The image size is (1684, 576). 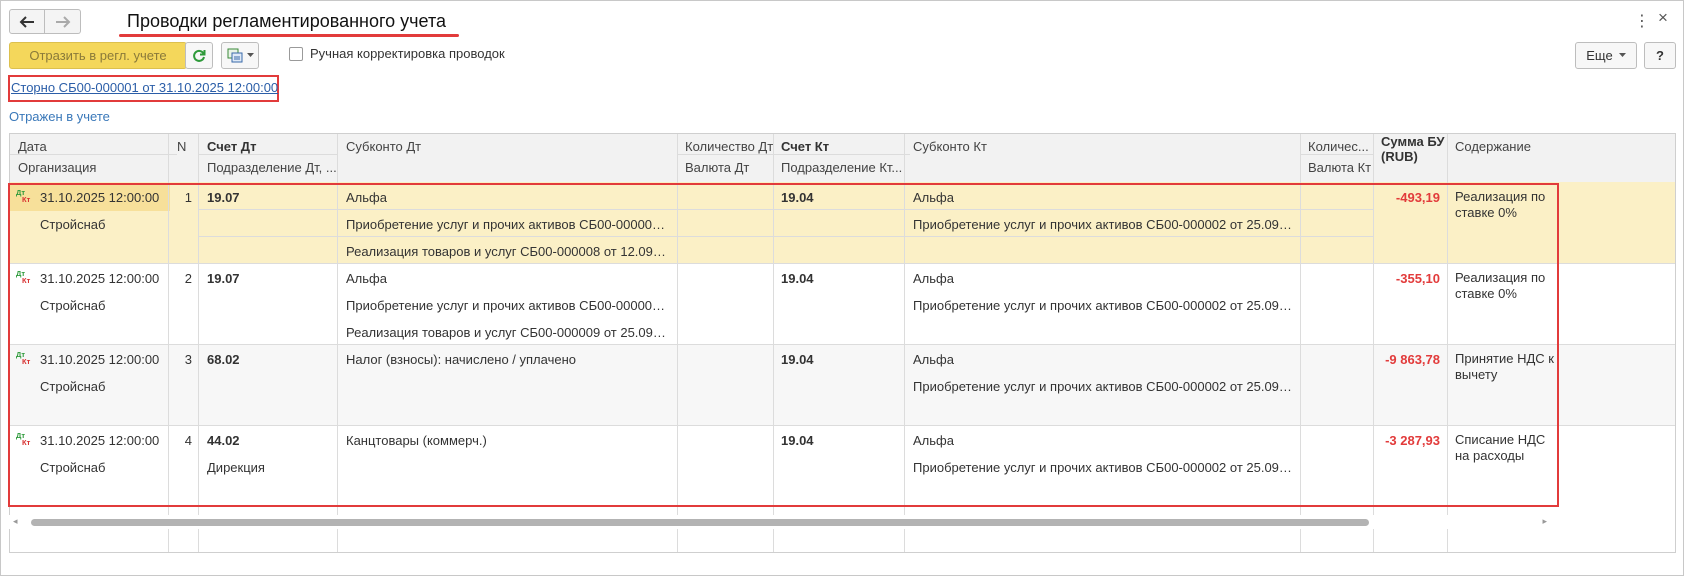 What do you see at coordinates (507, 359) in the screenshot?
I see `cell-subconto-dt: Налог (взносы): начислено / уплачено` at bounding box center [507, 359].